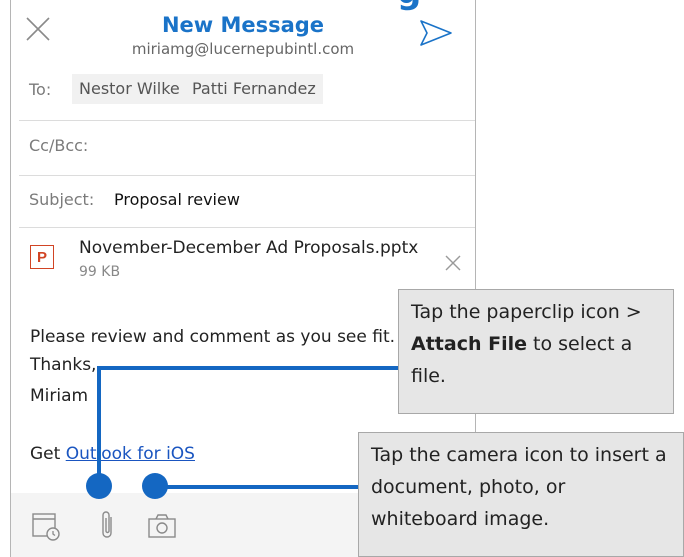  Describe the element at coordinates (62, 199) in the screenshot. I see `subject-label: Subject:` at that location.